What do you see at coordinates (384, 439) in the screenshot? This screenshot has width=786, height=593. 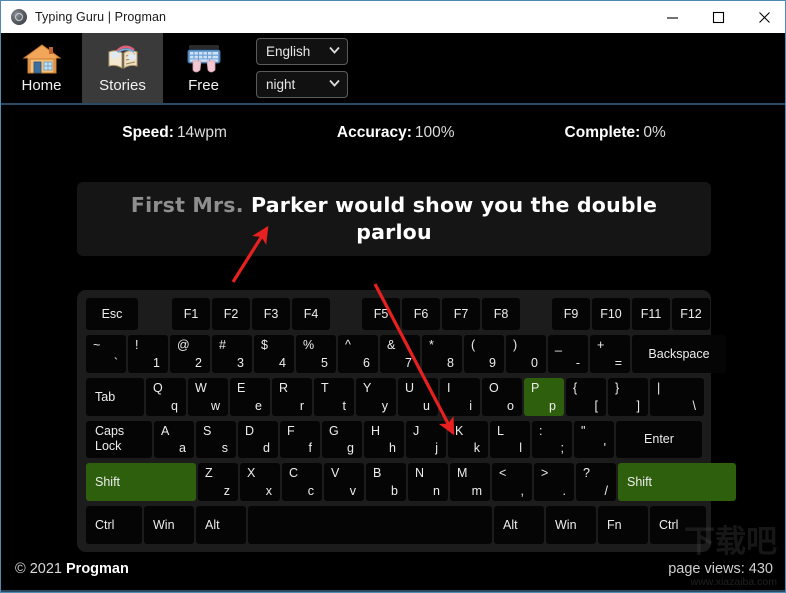 I see `key-h: Hh` at bounding box center [384, 439].